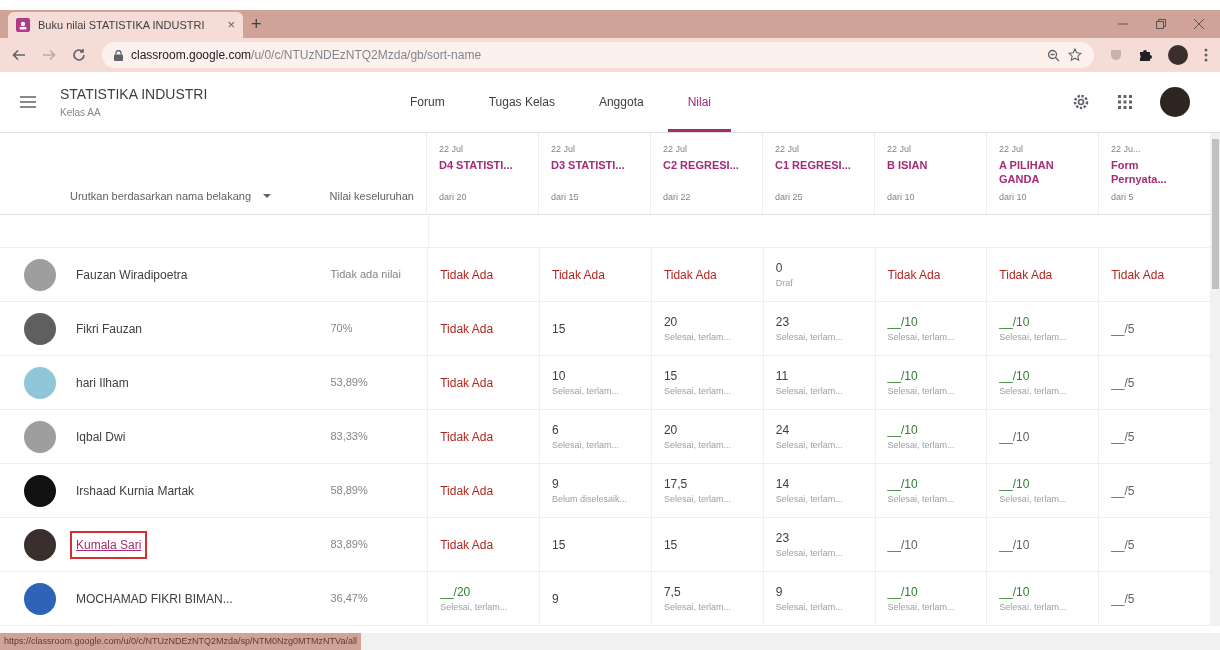 This screenshot has width=1220, height=650. I want to click on overall-grade: 53,89%, so click(349, 383).